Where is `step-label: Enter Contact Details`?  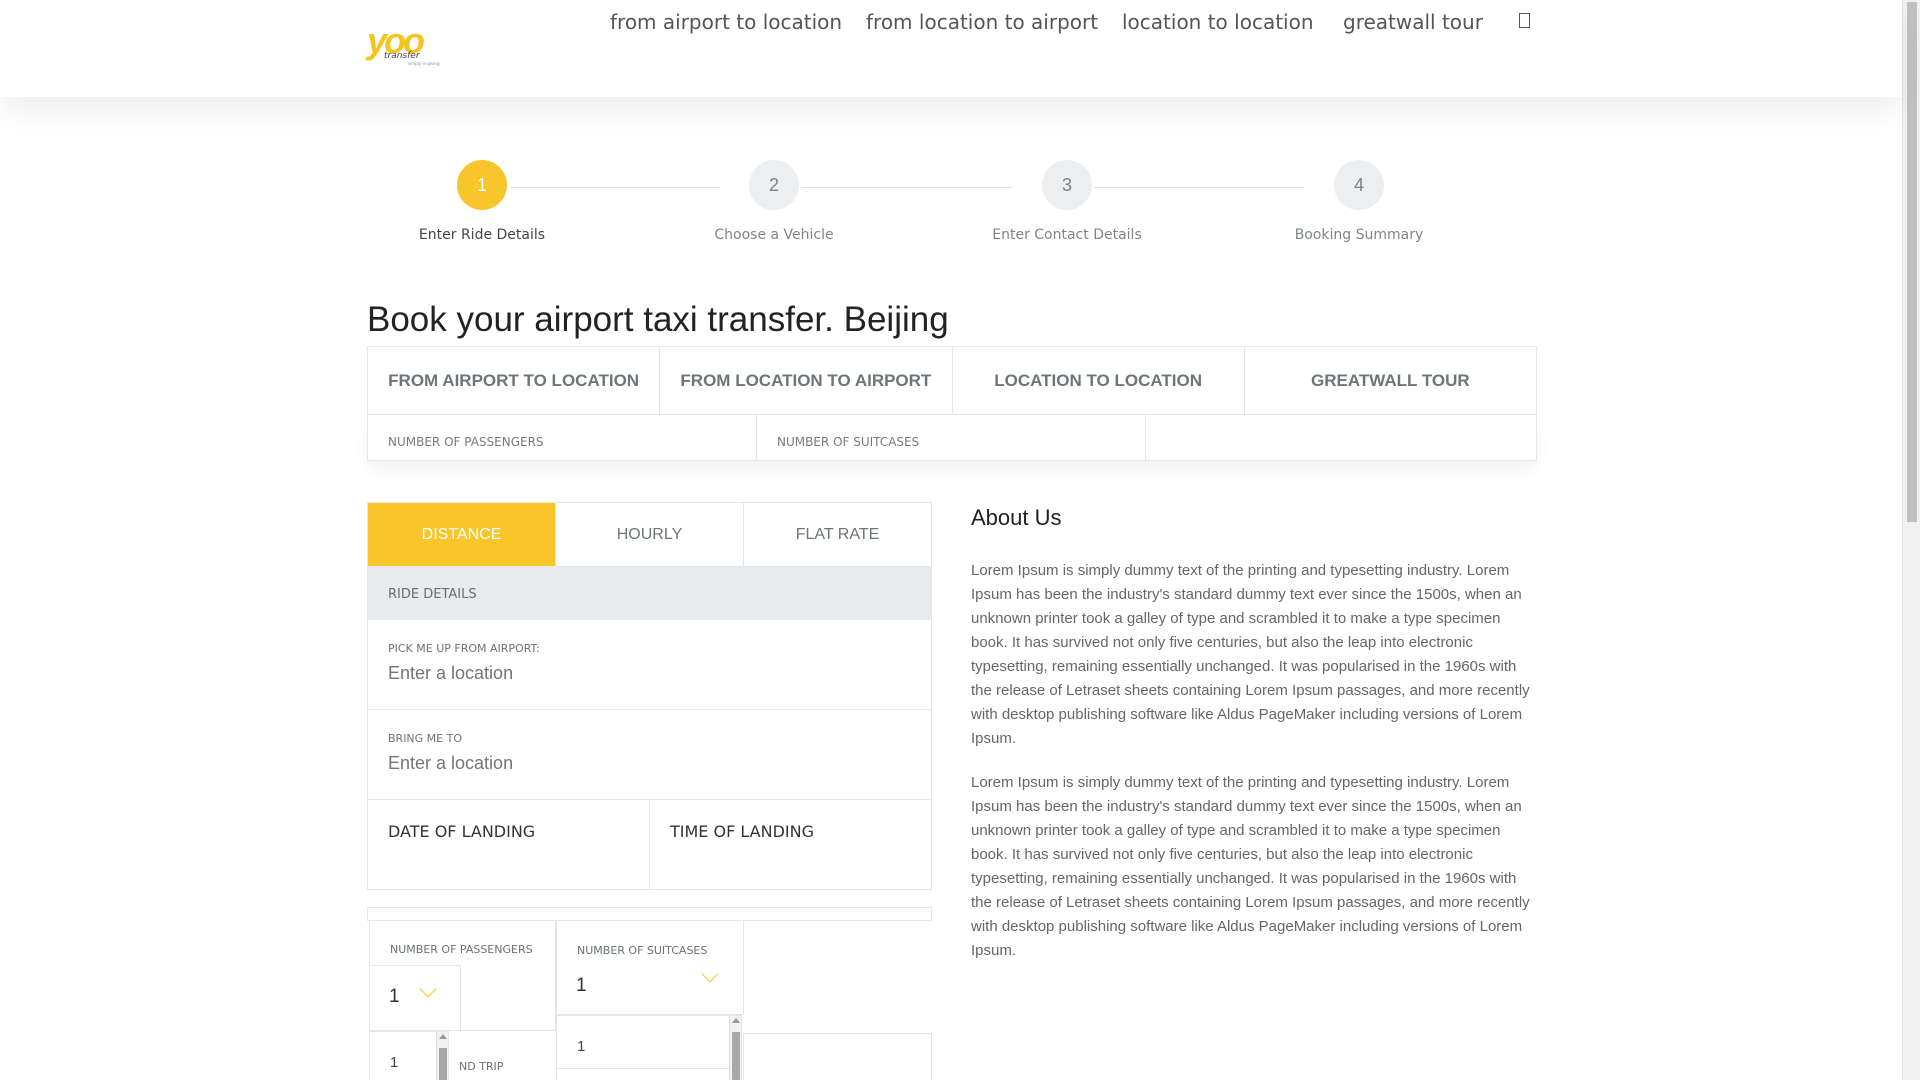
step-label: Enter Contact Details is located at coordinates (1067, 235).